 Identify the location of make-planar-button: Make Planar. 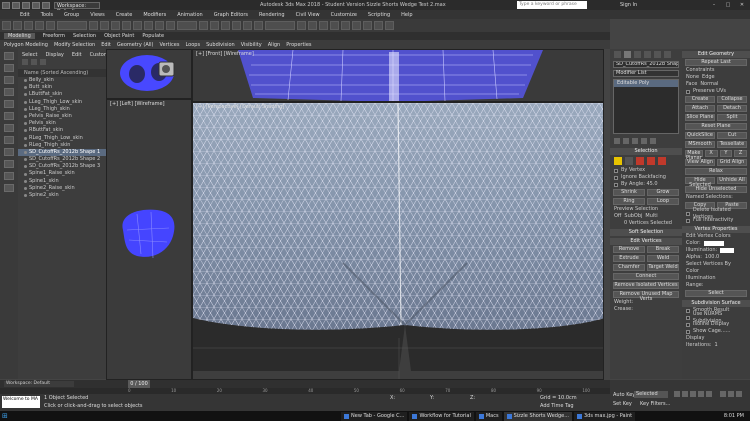
(694, 155).